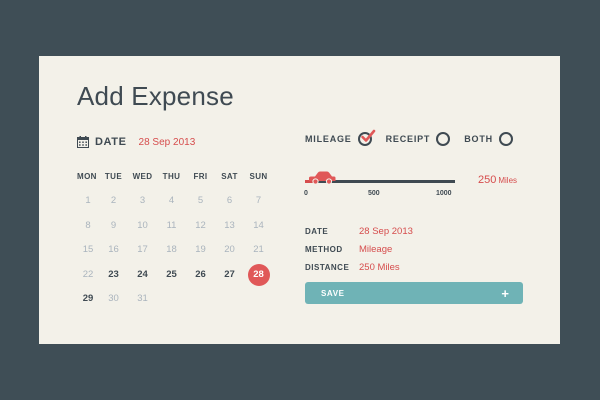  I want to click on date-header: DATE 28 Sep 2013, so click(136, 142).